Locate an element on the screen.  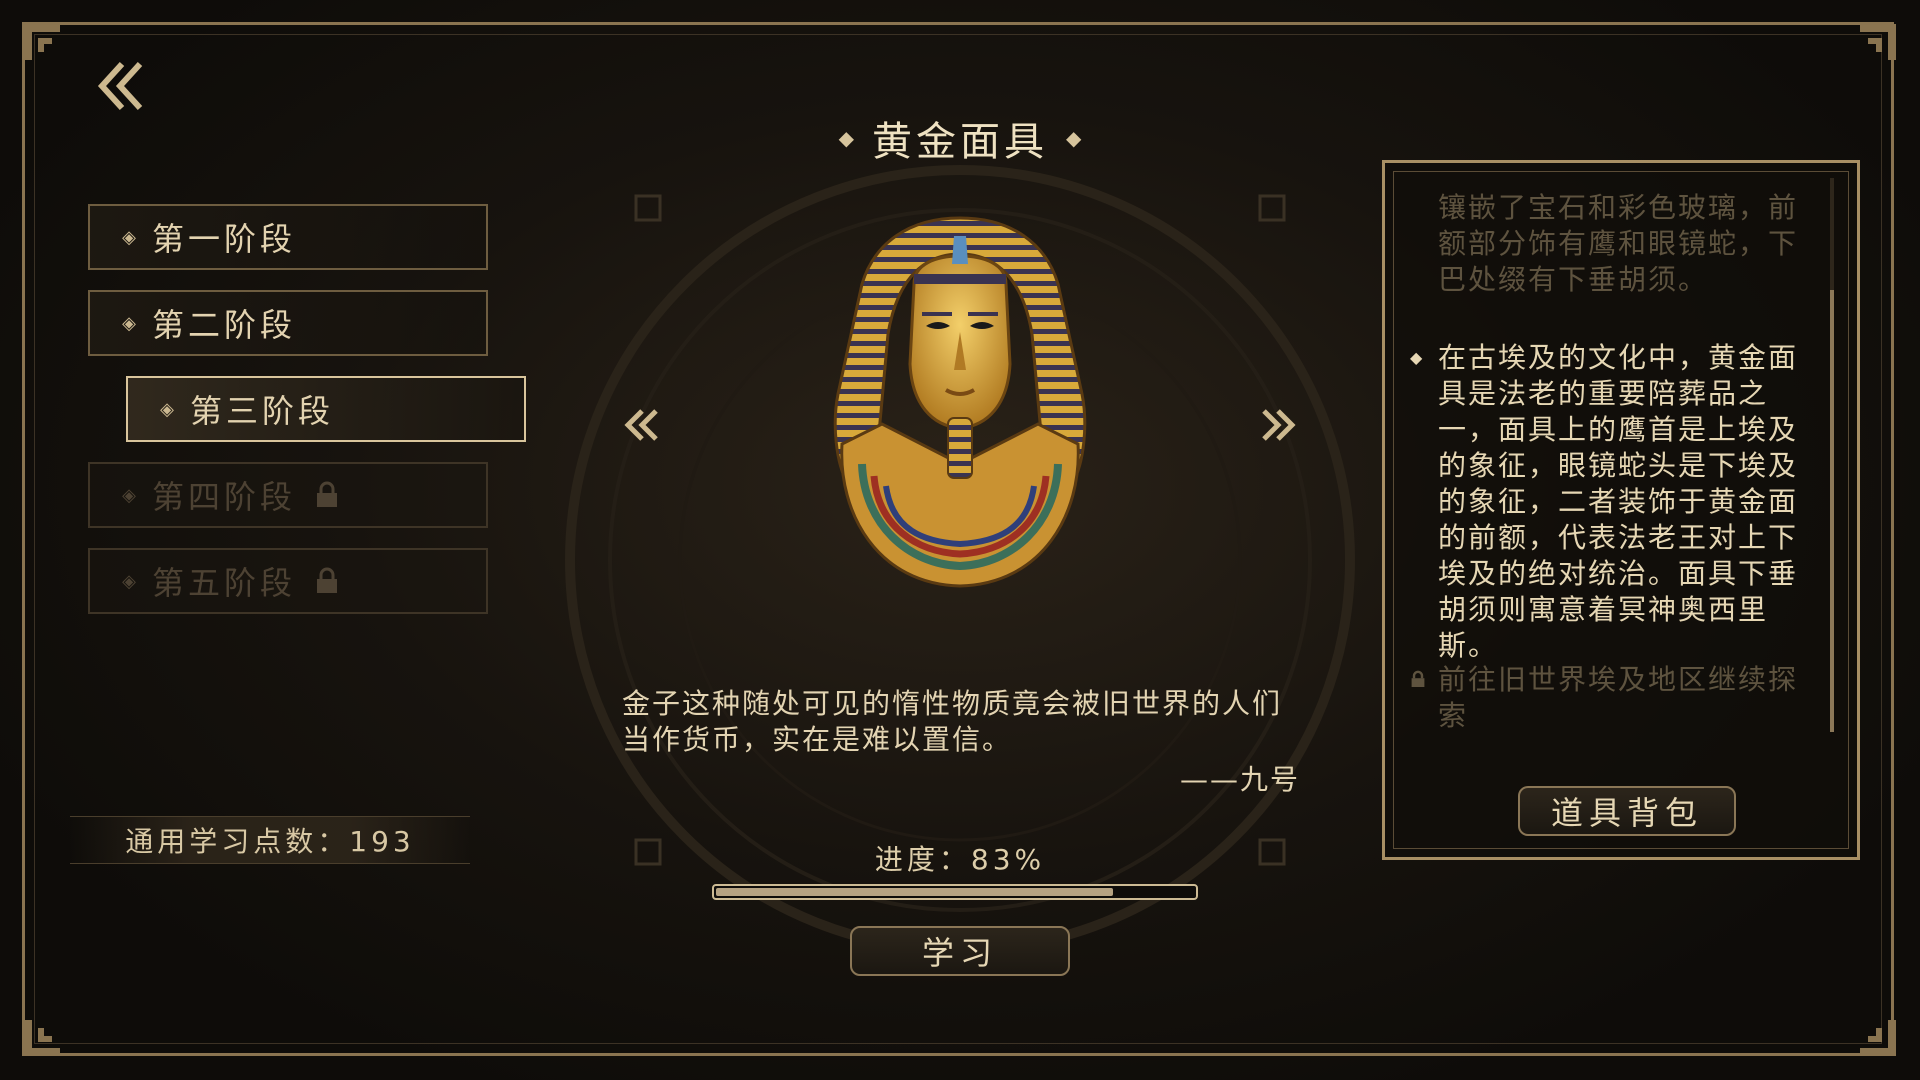
golden-mask-image is located at coordinates (960, 403).